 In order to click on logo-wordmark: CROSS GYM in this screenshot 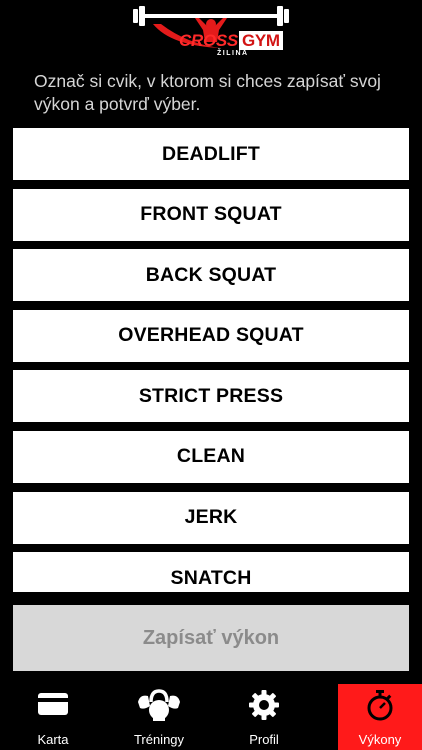, I will do `click(231, 40)`.